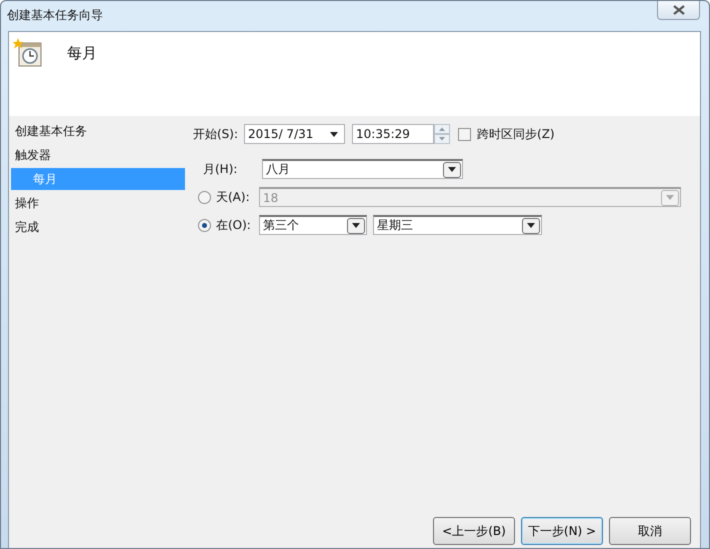  What do you see at coordinates (82, 53) in the screenshot?
I see `page-heading: 每月` at bounding box center [82, 53].